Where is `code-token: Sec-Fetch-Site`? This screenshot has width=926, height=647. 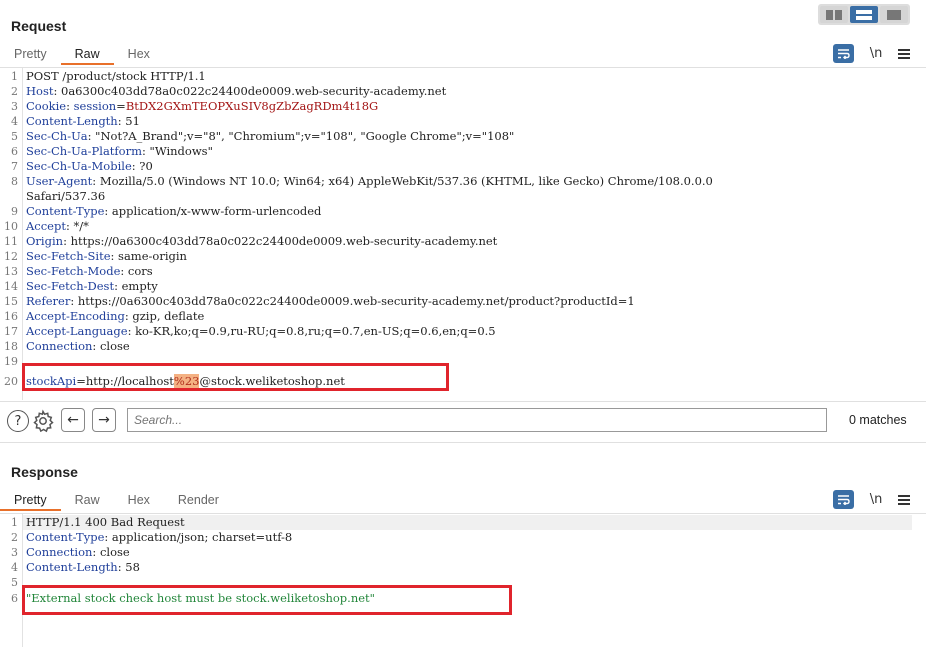
code-token: Sec-Fetch-Site is located at coordinates (68, 256).